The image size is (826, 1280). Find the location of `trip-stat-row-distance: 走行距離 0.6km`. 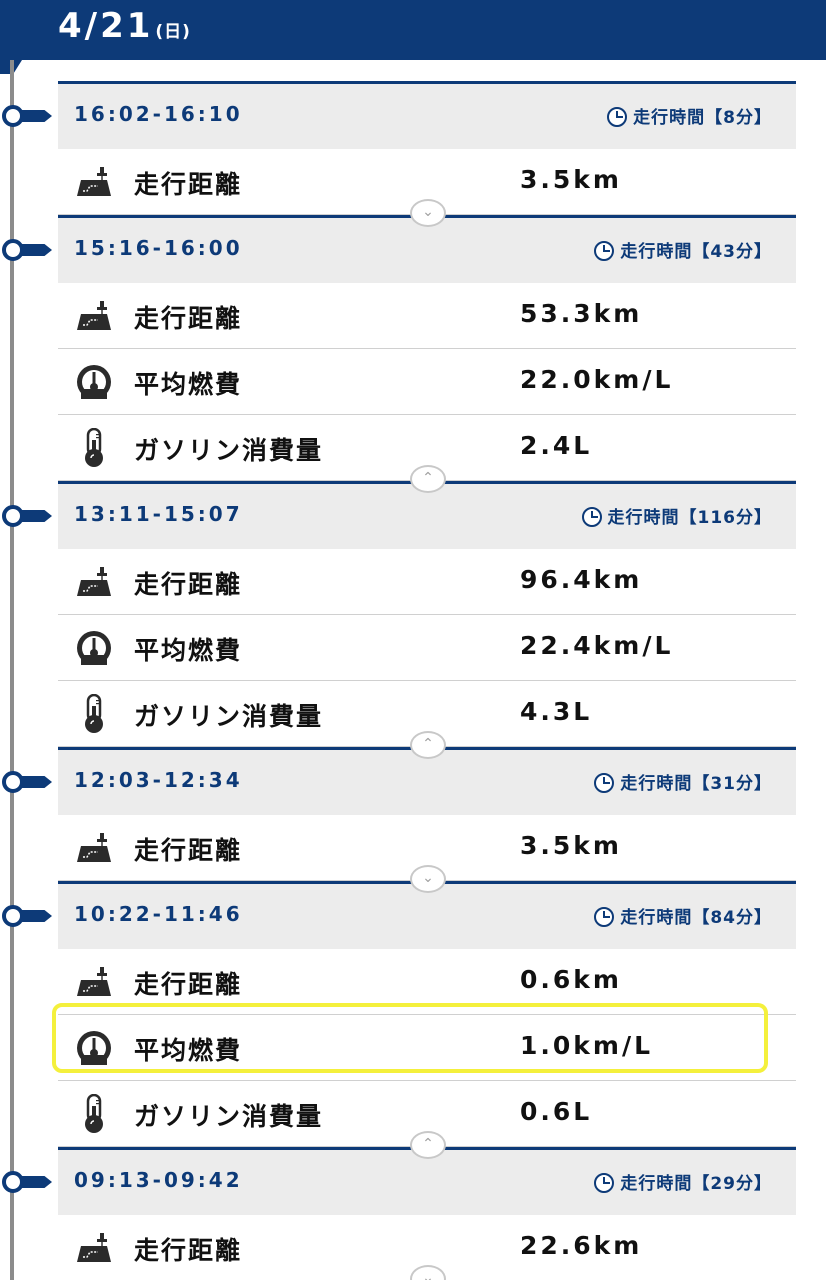

trip-stat-row-distance: 走行距離 0.6km is located at coordinates (427, 982).